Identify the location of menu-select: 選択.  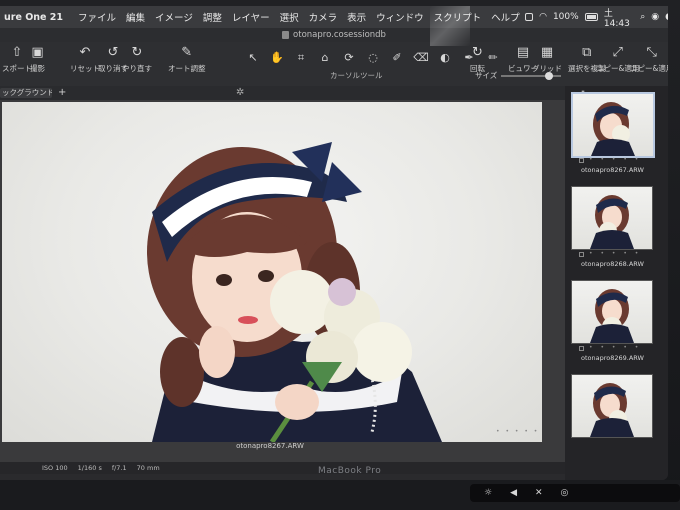
(289, 17).